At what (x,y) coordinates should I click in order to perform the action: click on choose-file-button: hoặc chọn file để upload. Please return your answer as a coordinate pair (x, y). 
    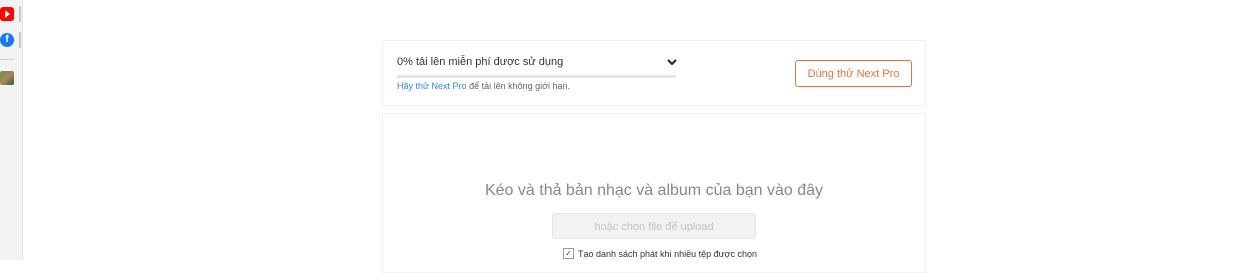
    Looking at the image, I should click on (654, 226).